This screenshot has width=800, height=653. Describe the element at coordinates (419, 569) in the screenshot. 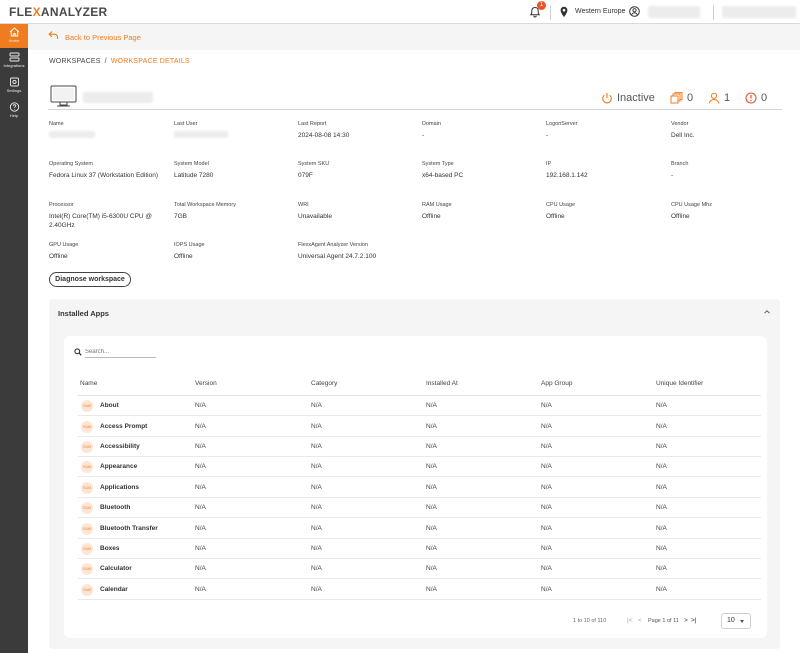

I see `table-row: SUM Calculator N/A N/A N/A N/A N/A` at that location.